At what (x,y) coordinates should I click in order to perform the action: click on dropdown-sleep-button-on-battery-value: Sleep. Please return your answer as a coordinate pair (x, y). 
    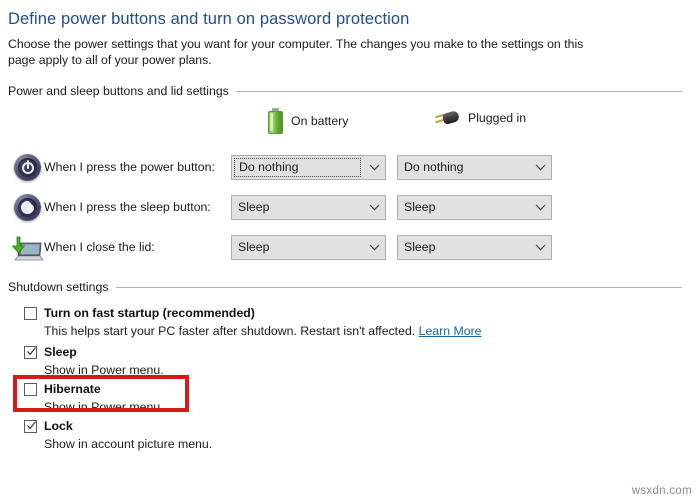
    Looking at the image, I should click on (254, 207).